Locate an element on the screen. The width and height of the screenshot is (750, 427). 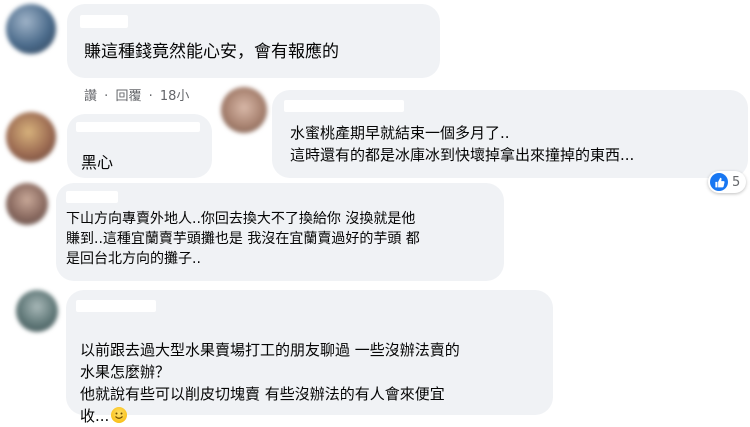
reply-link: 回覆 is located at coordinates (128, 94).